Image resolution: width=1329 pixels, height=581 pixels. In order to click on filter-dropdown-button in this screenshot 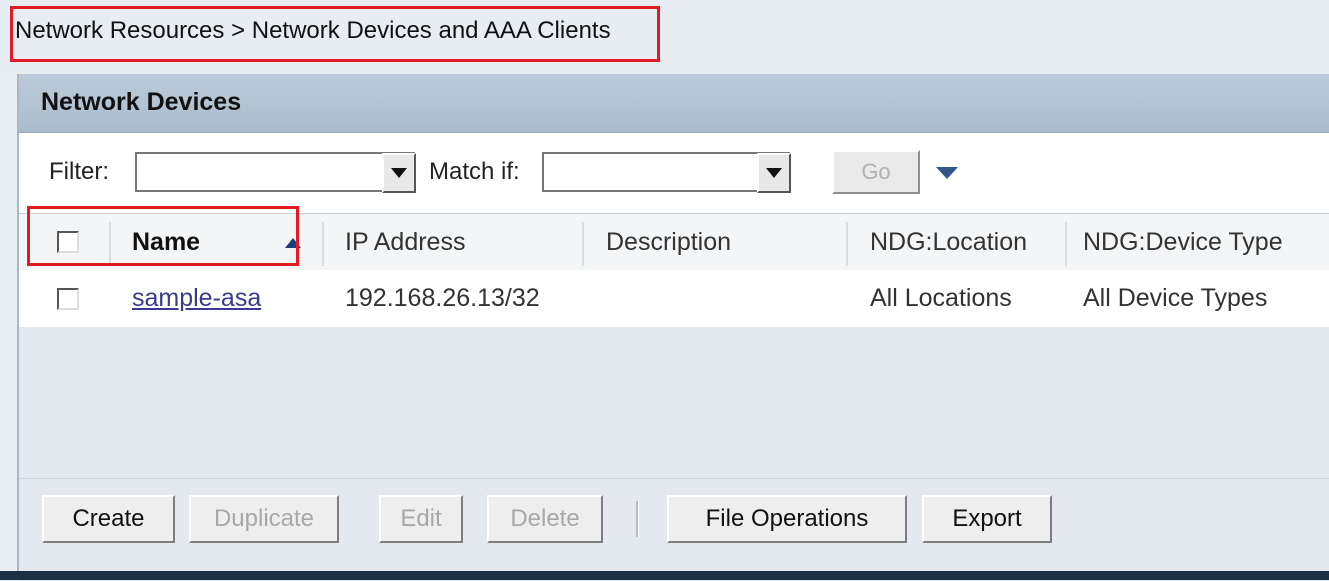, I will do `click(399, 173)`.